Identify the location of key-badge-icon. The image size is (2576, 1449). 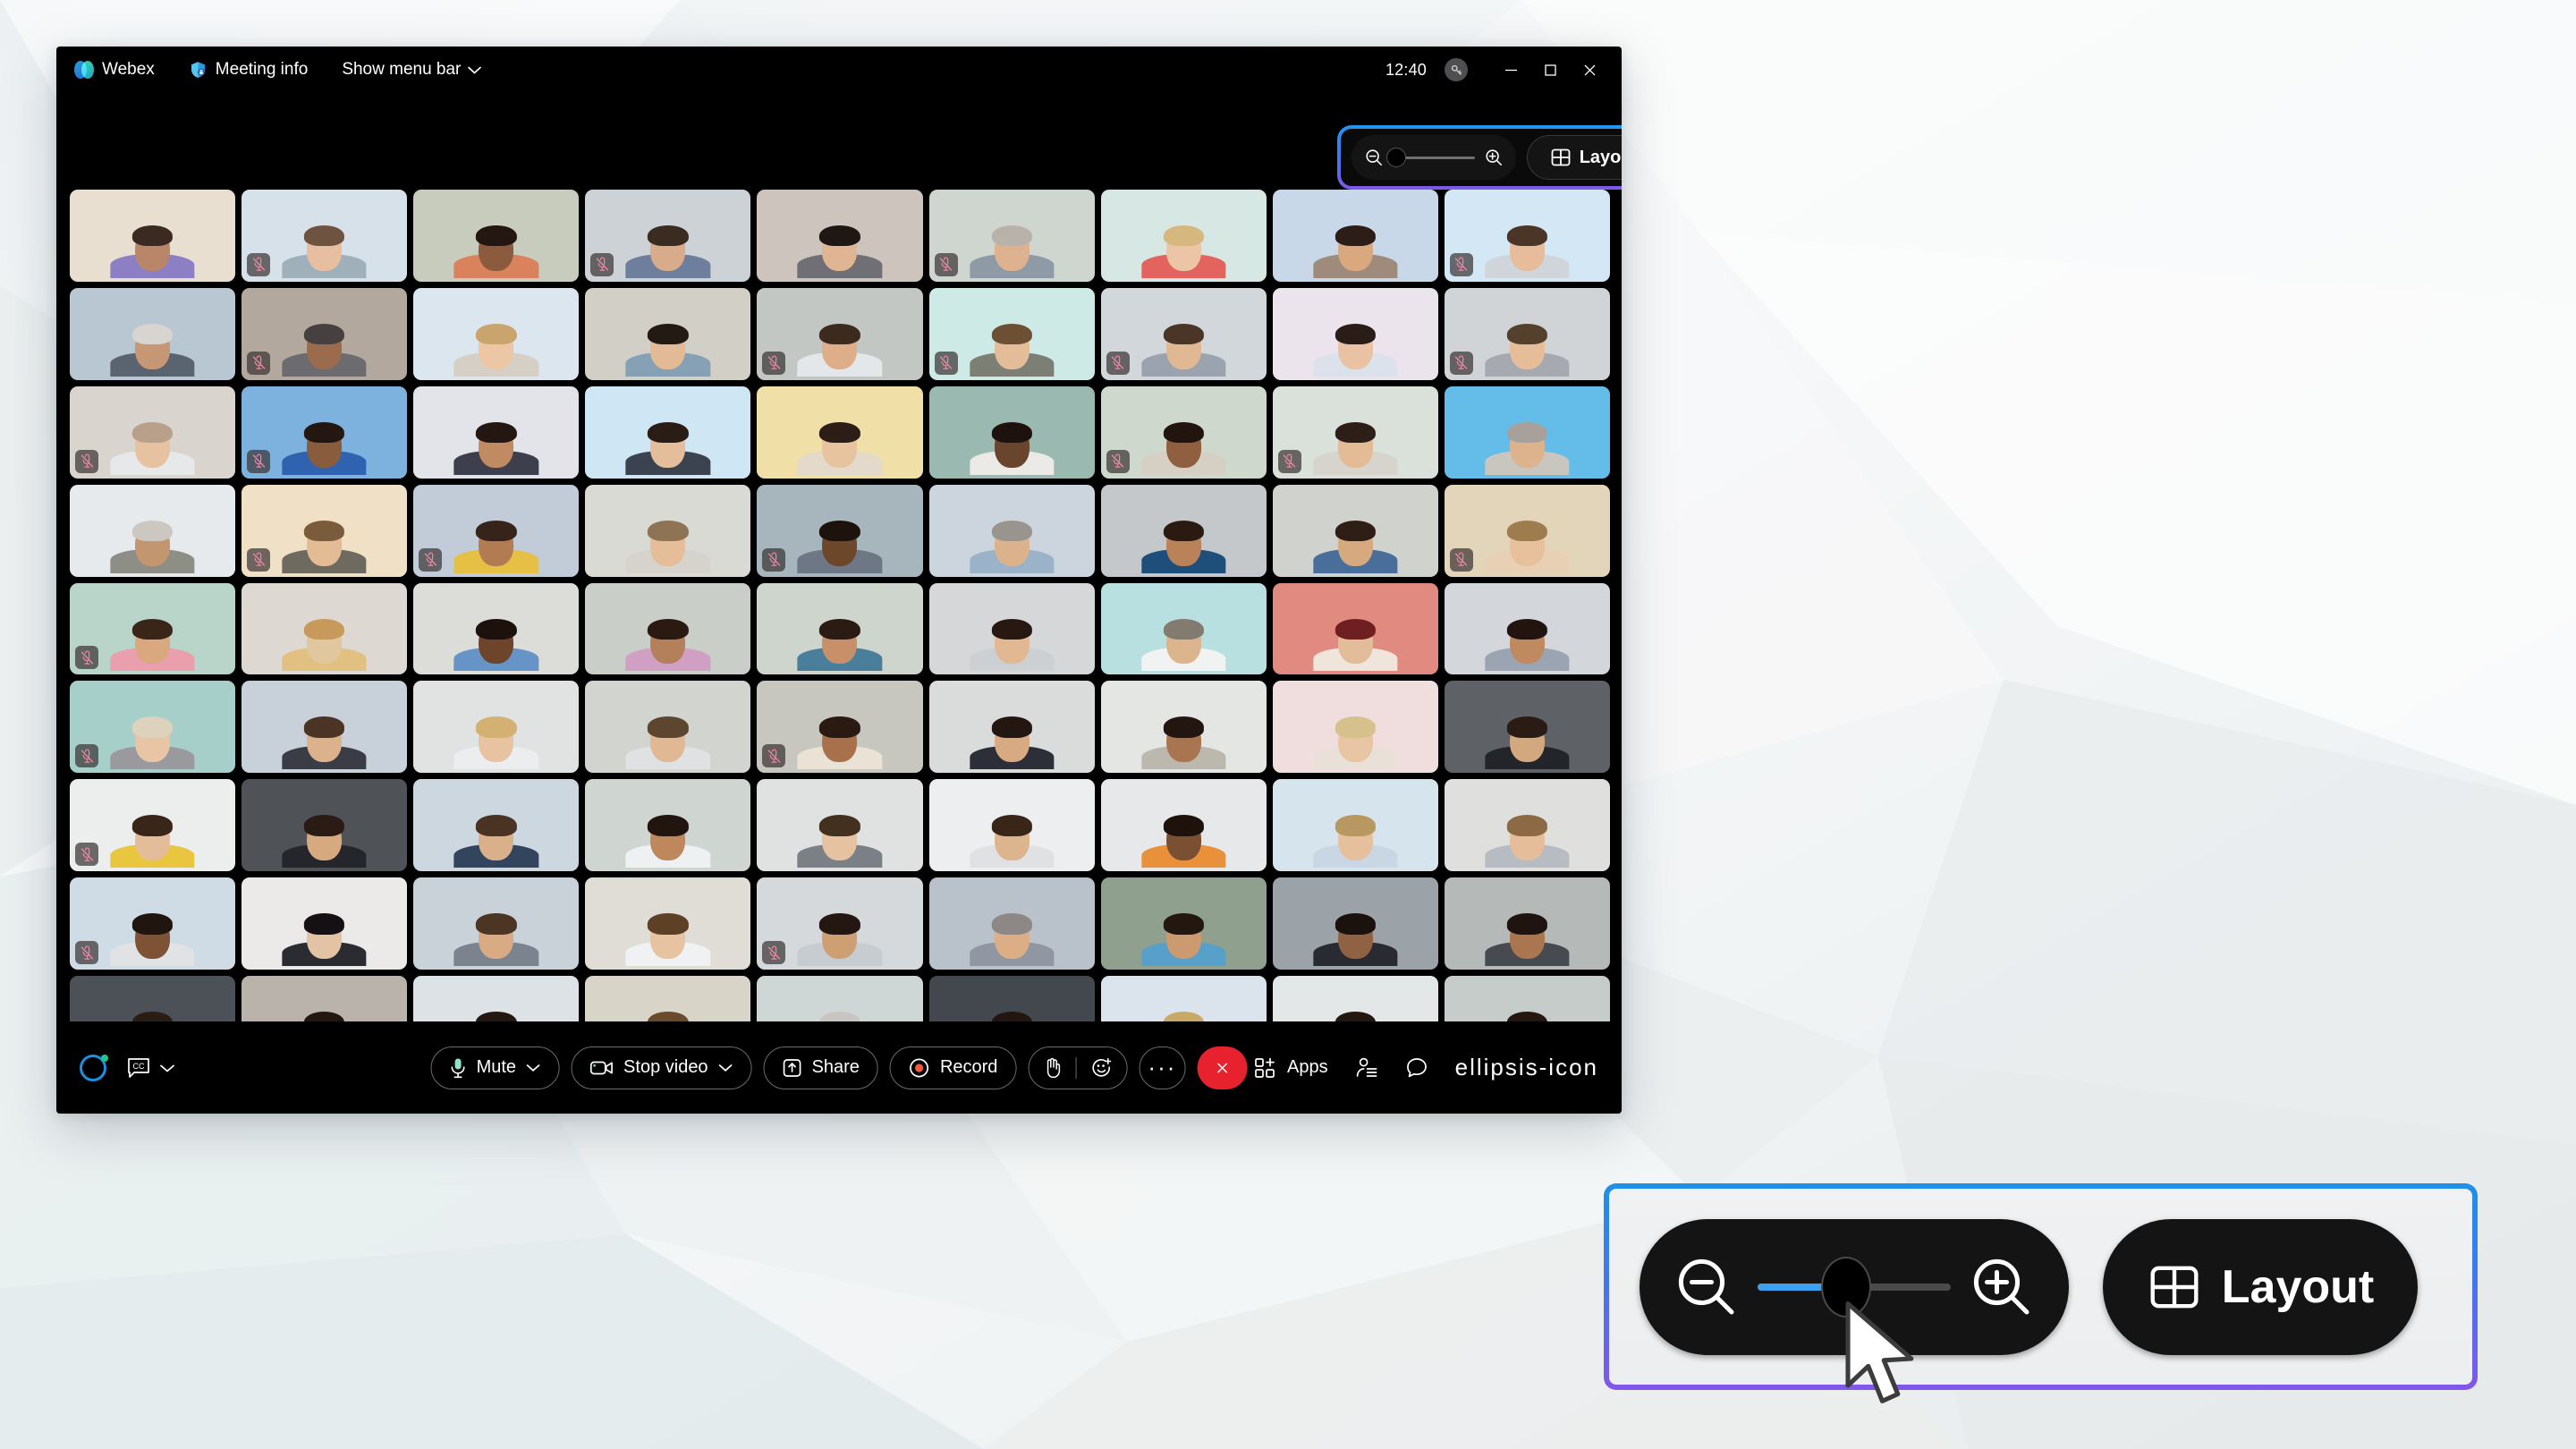
(1456, 69).